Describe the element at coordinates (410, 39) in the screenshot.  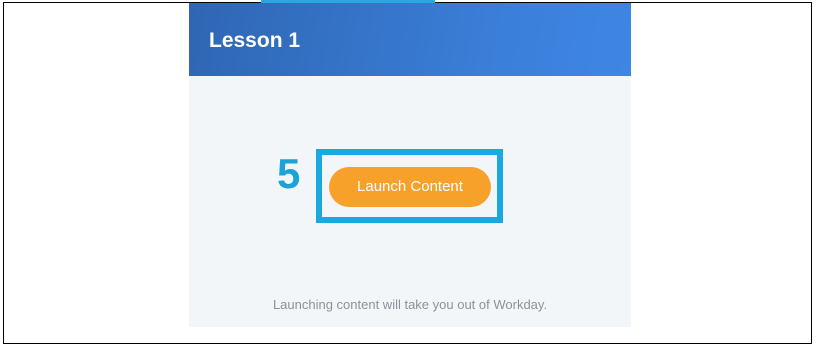
I see `lesson-header: Lesson 1` at that location.